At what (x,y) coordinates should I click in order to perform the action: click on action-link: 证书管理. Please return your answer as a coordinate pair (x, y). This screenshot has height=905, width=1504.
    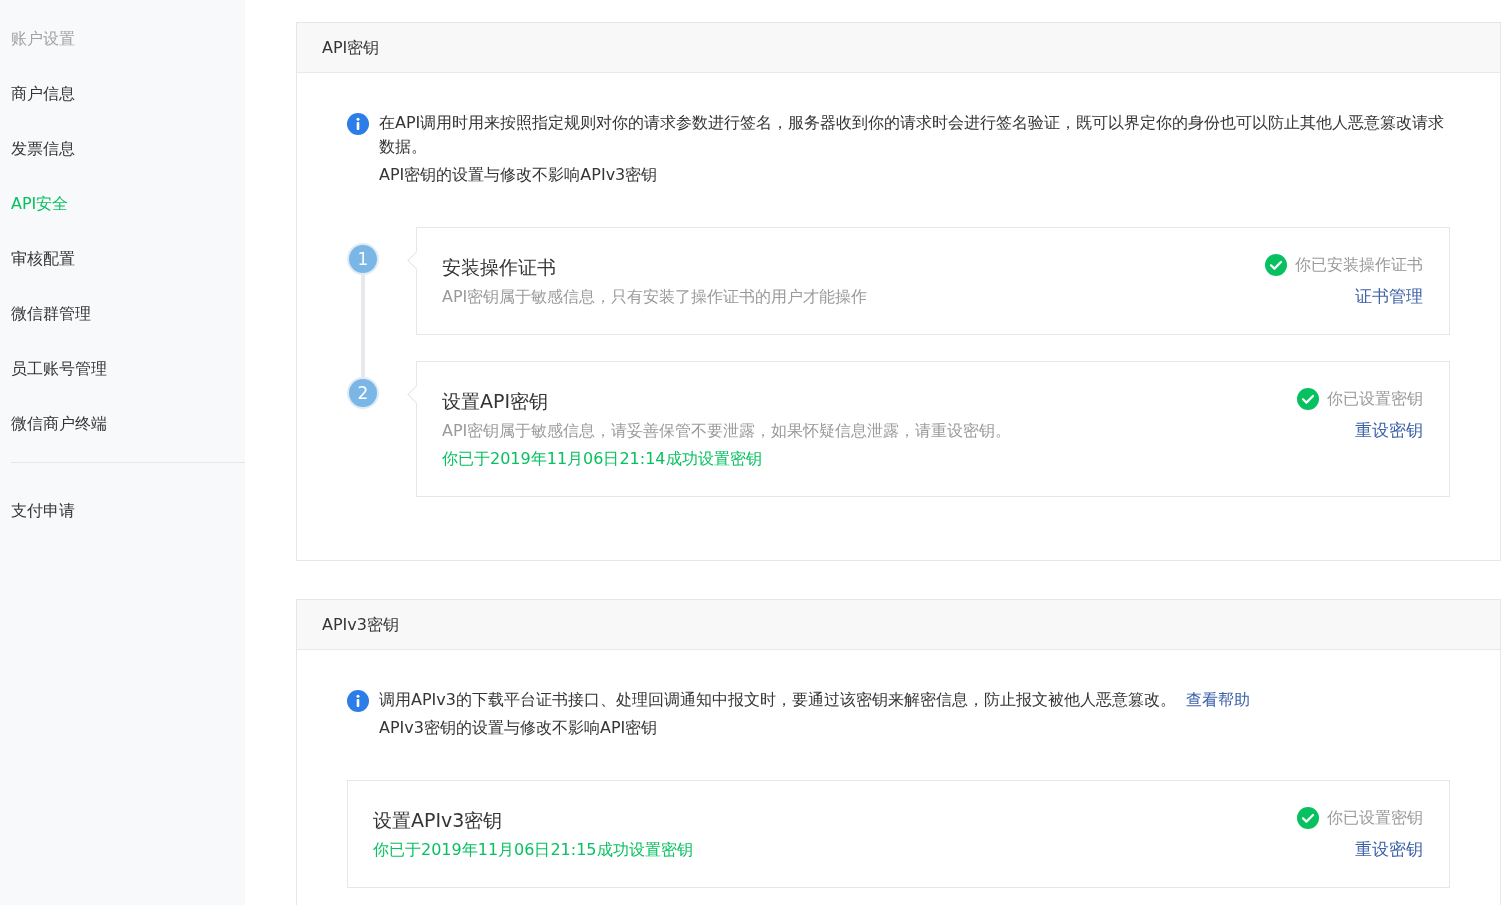
    Looking at the image, I should click on (1389, 296).